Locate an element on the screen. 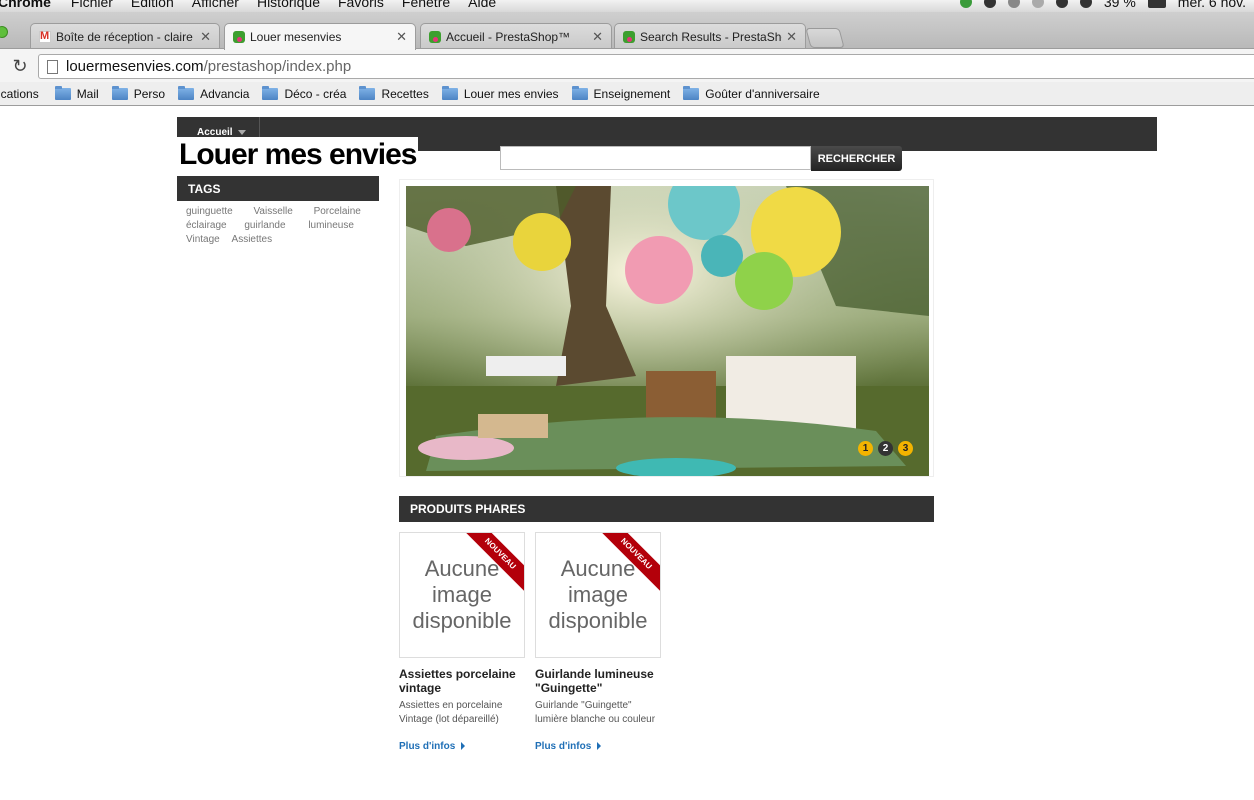 This screenshot has height=800, width=1254. battery-icon is located at coordinates (1156, 4).